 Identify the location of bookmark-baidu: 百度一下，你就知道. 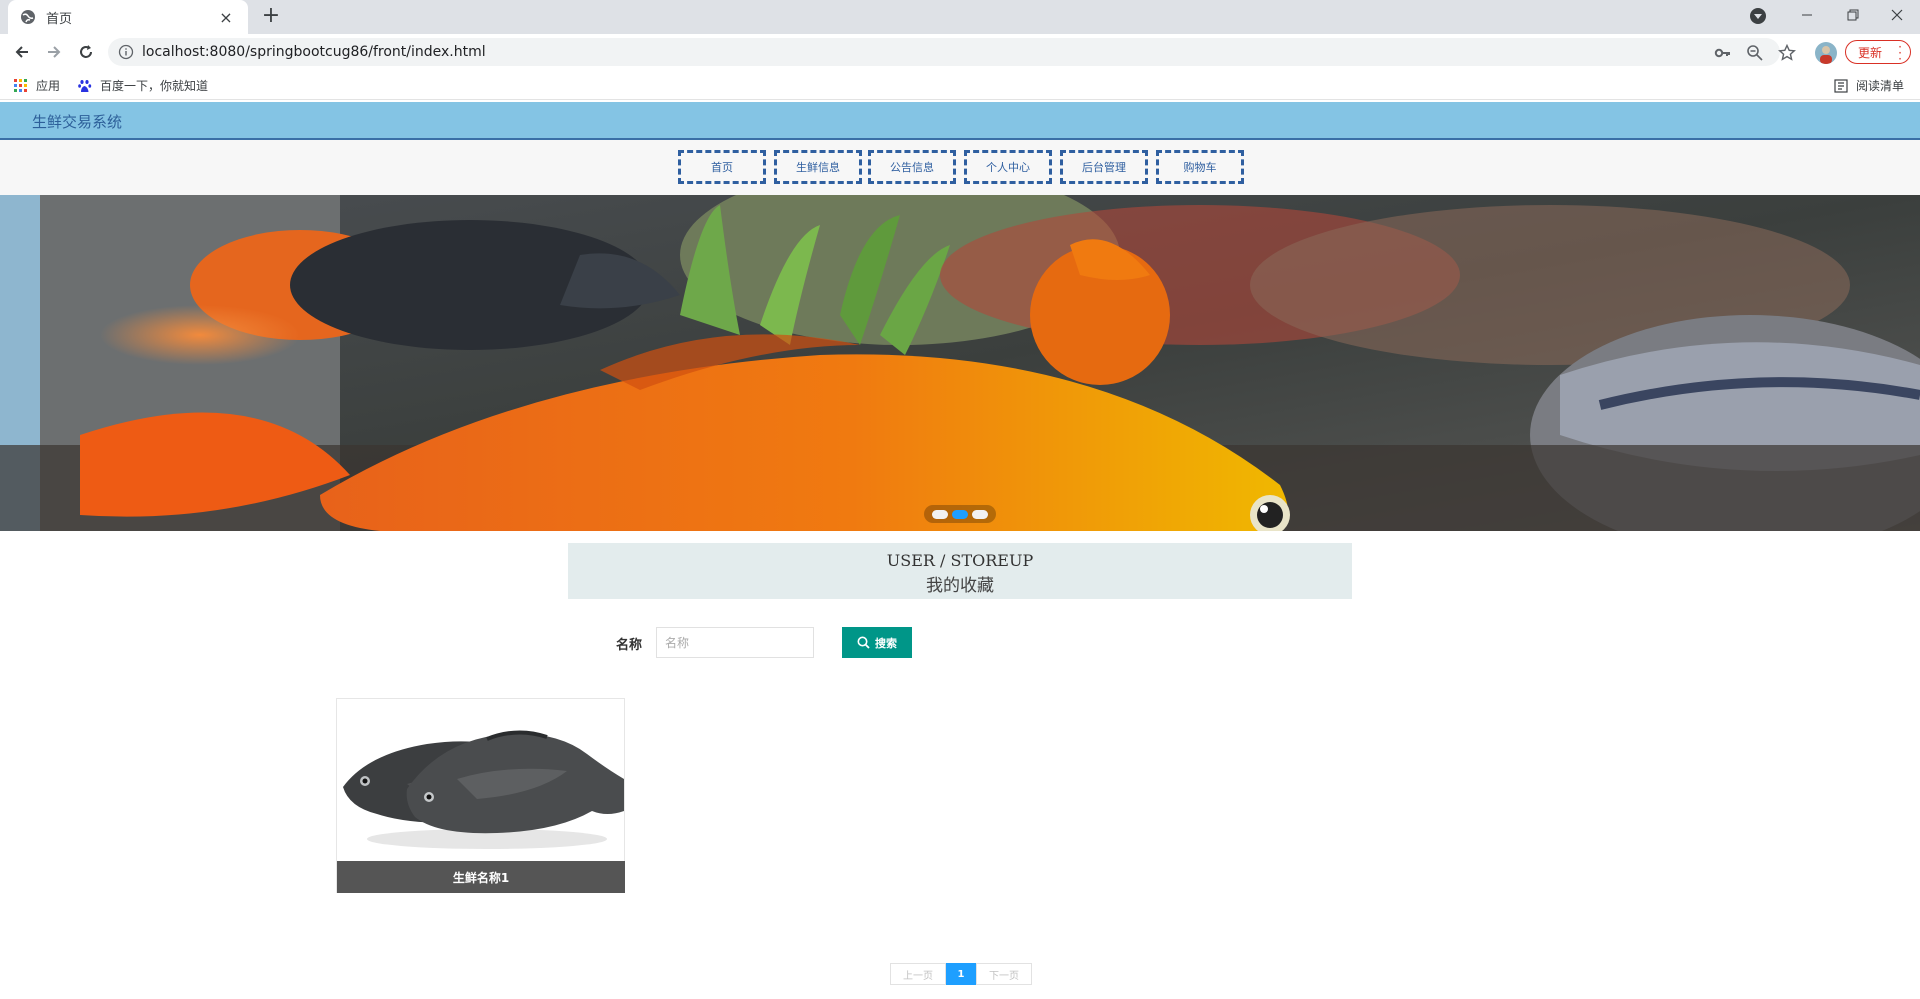
(143, 85).